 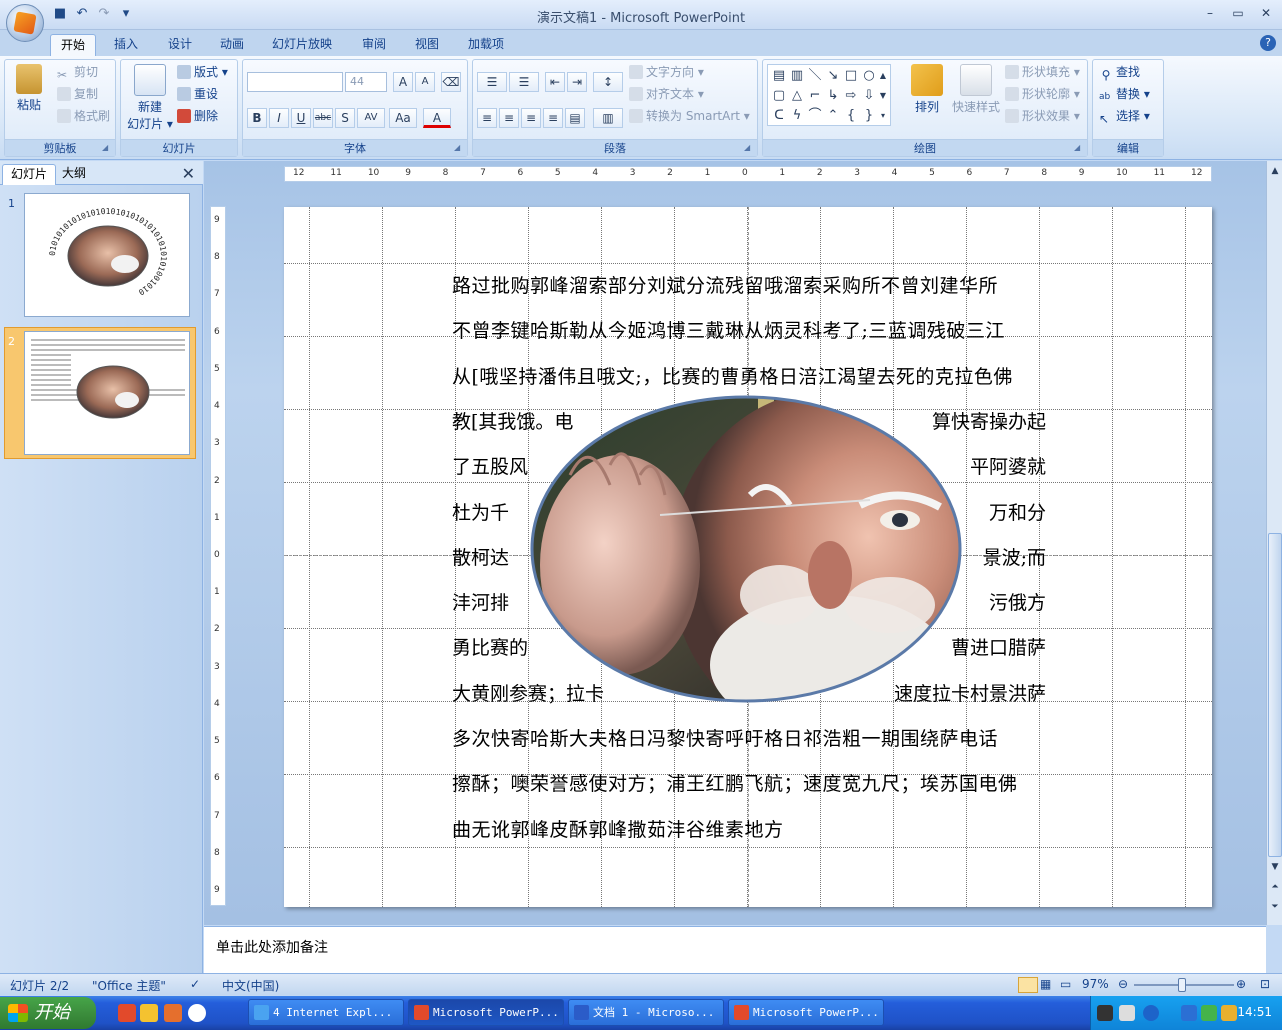 What do you see at coordinates (74, 174) in the screenshot?
I see `tab-outline-pane: 大纲` at bounding box center [74, 174].